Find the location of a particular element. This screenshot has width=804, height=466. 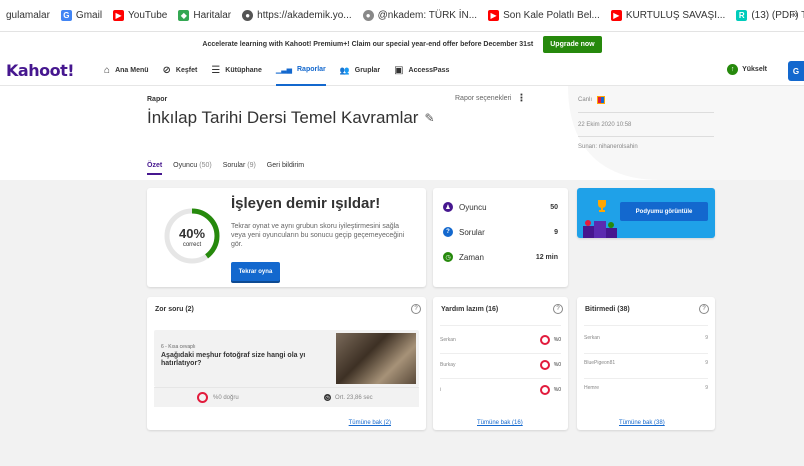

bookmark-maps: ◆ Haritalar is located at coordinates (204, 15).